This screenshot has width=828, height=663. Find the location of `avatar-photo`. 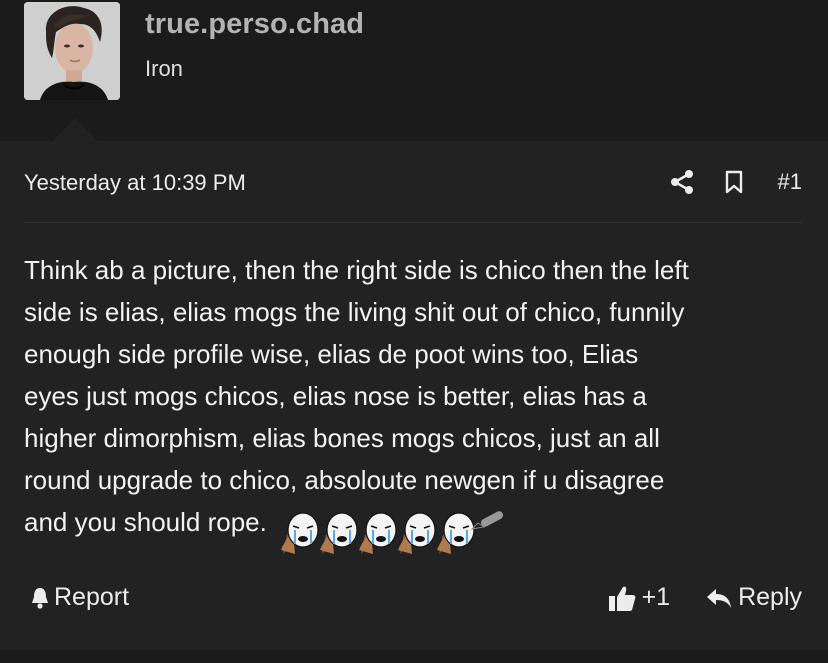

avatar-photo is located at coordinates (72, 51).